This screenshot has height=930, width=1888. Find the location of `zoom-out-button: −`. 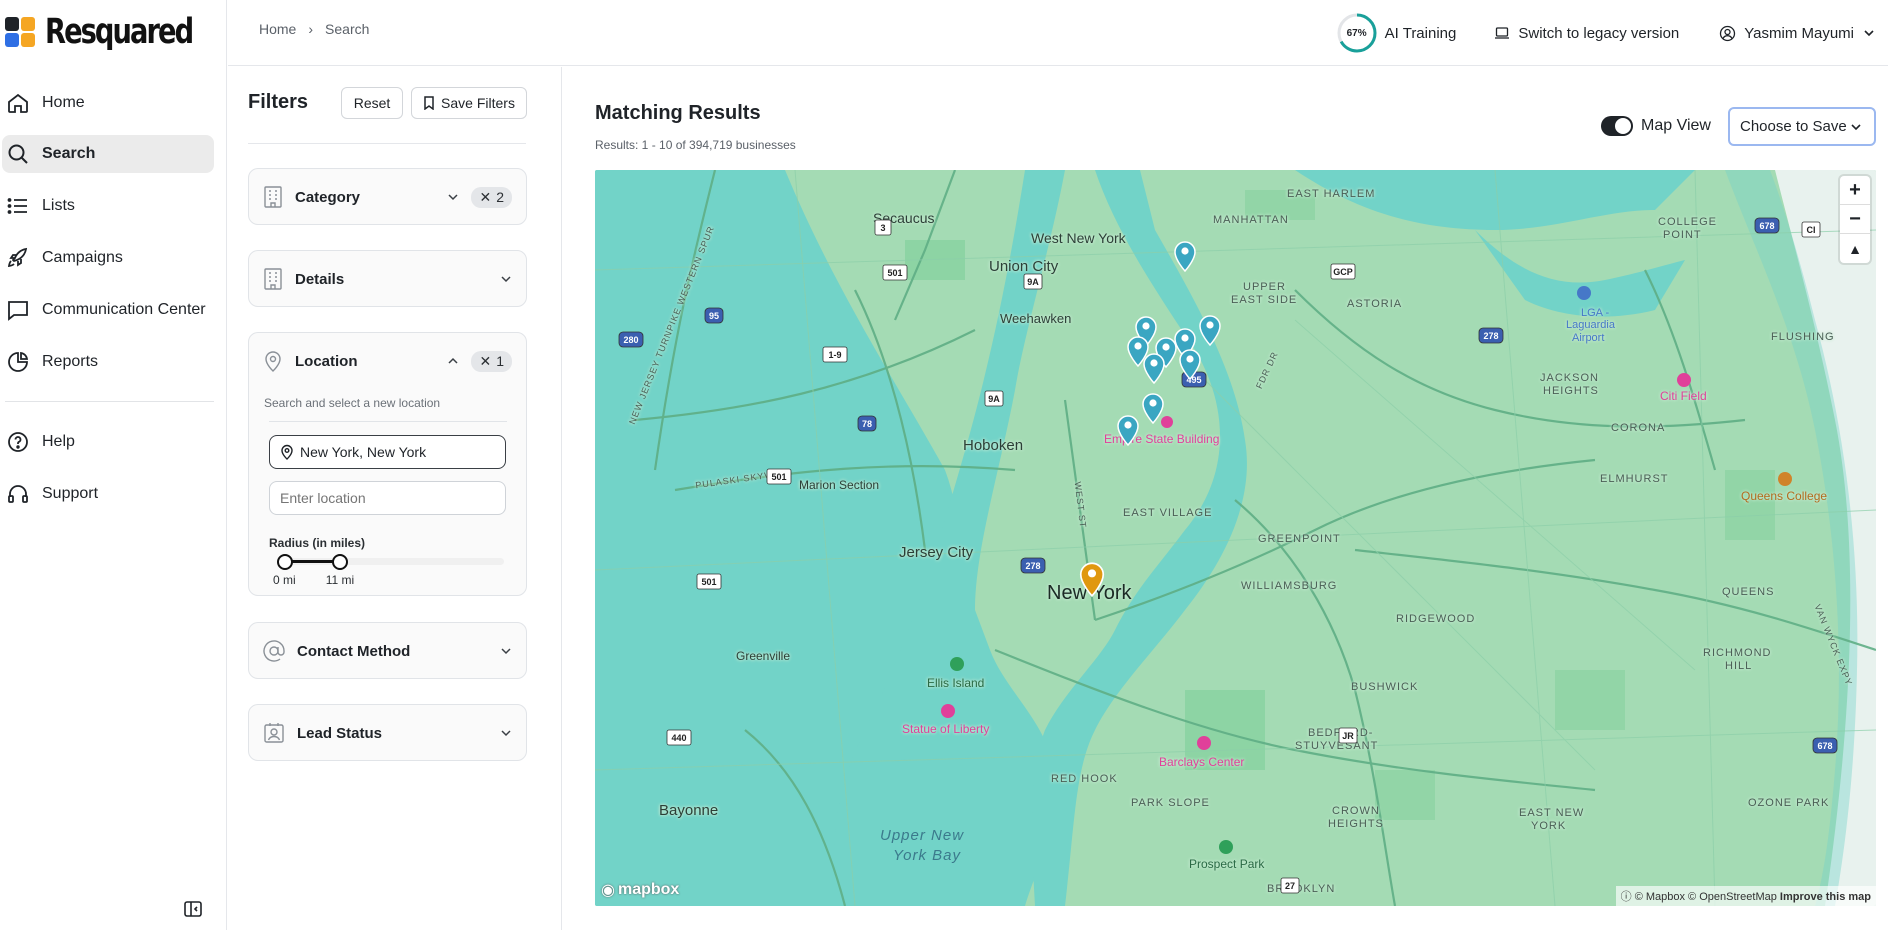

zoom-out-button: − is located at coordinates (1855, 219).